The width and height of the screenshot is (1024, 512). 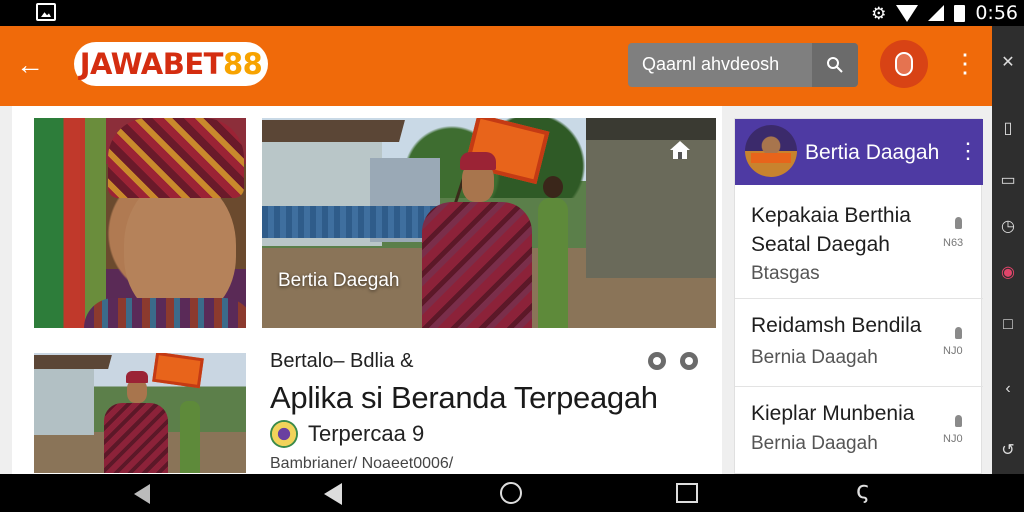 What do you see at coordinates (30, 65) in the screenshot?
I see `back-arrow-icon: ←` at bounding box center [30, 65].